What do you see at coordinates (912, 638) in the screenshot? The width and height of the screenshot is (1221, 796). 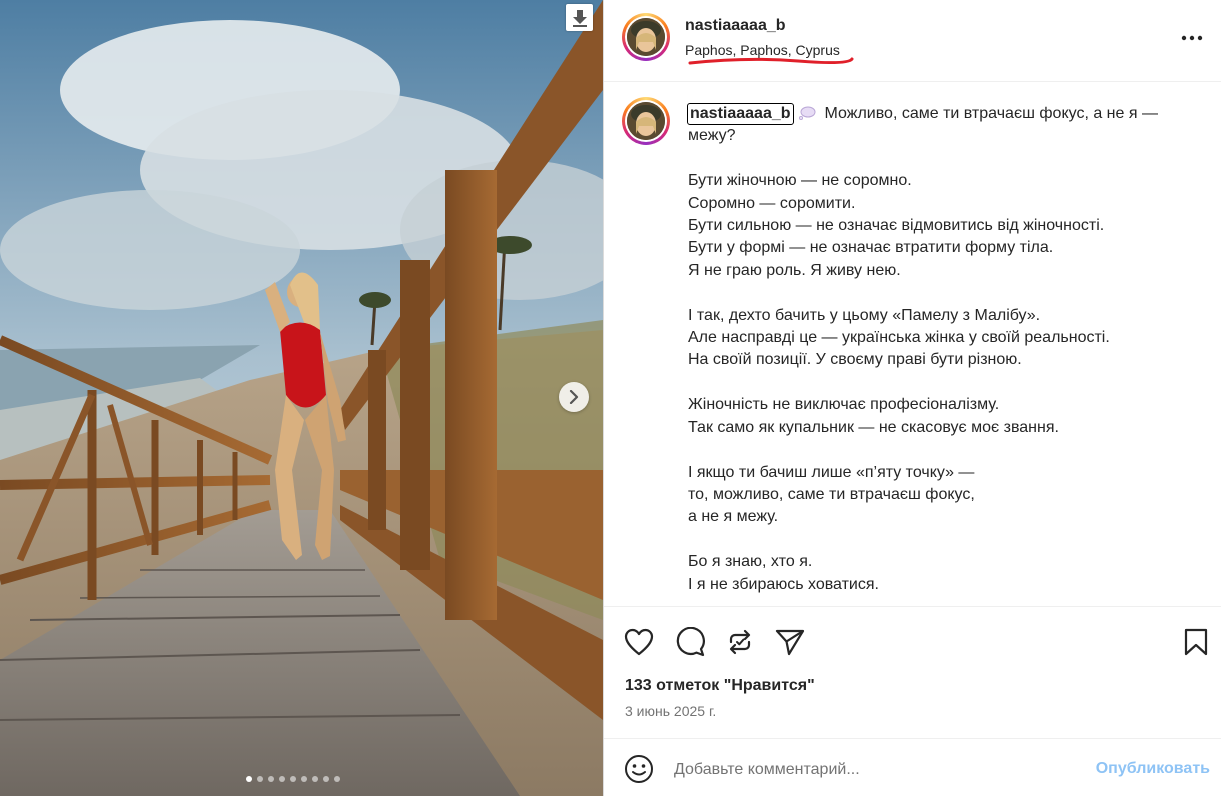 I see `post-actions-bar` at bounding box center [912, 638].